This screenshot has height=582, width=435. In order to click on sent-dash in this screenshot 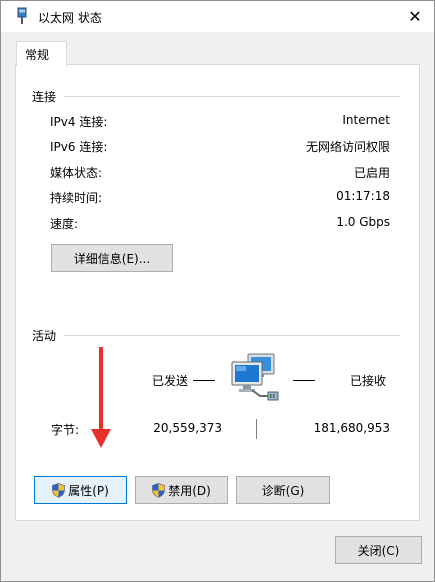, I will do `click(204, 380)`.